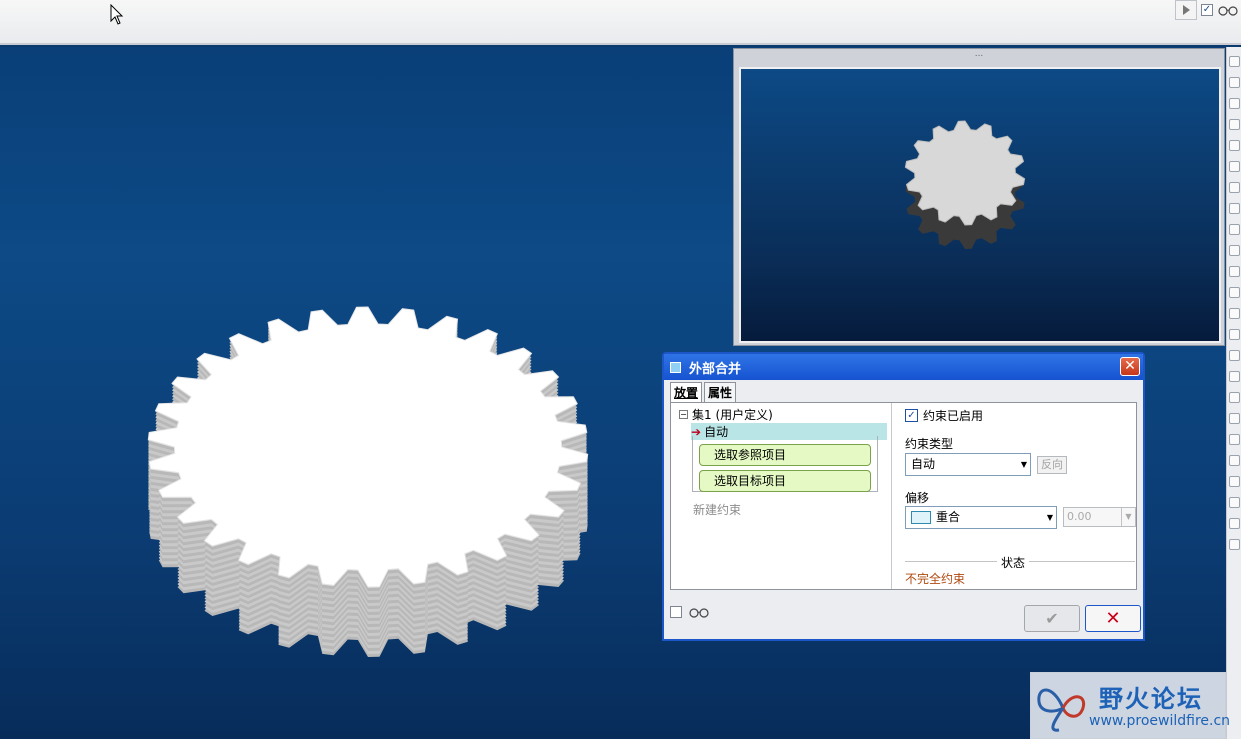  I want to click on preview-canvas, so click(980, 205).